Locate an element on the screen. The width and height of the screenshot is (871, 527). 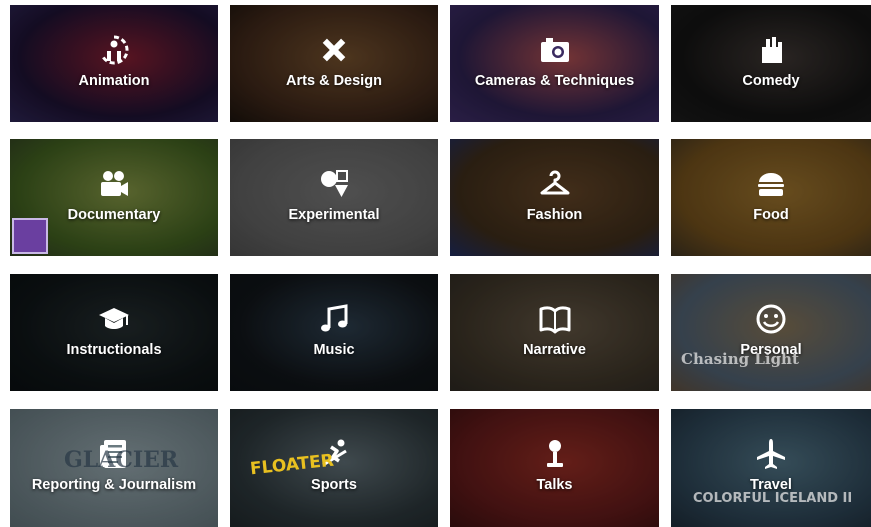
category-tile-arts-design: Arts & Design is located at coordinates (334, 63).